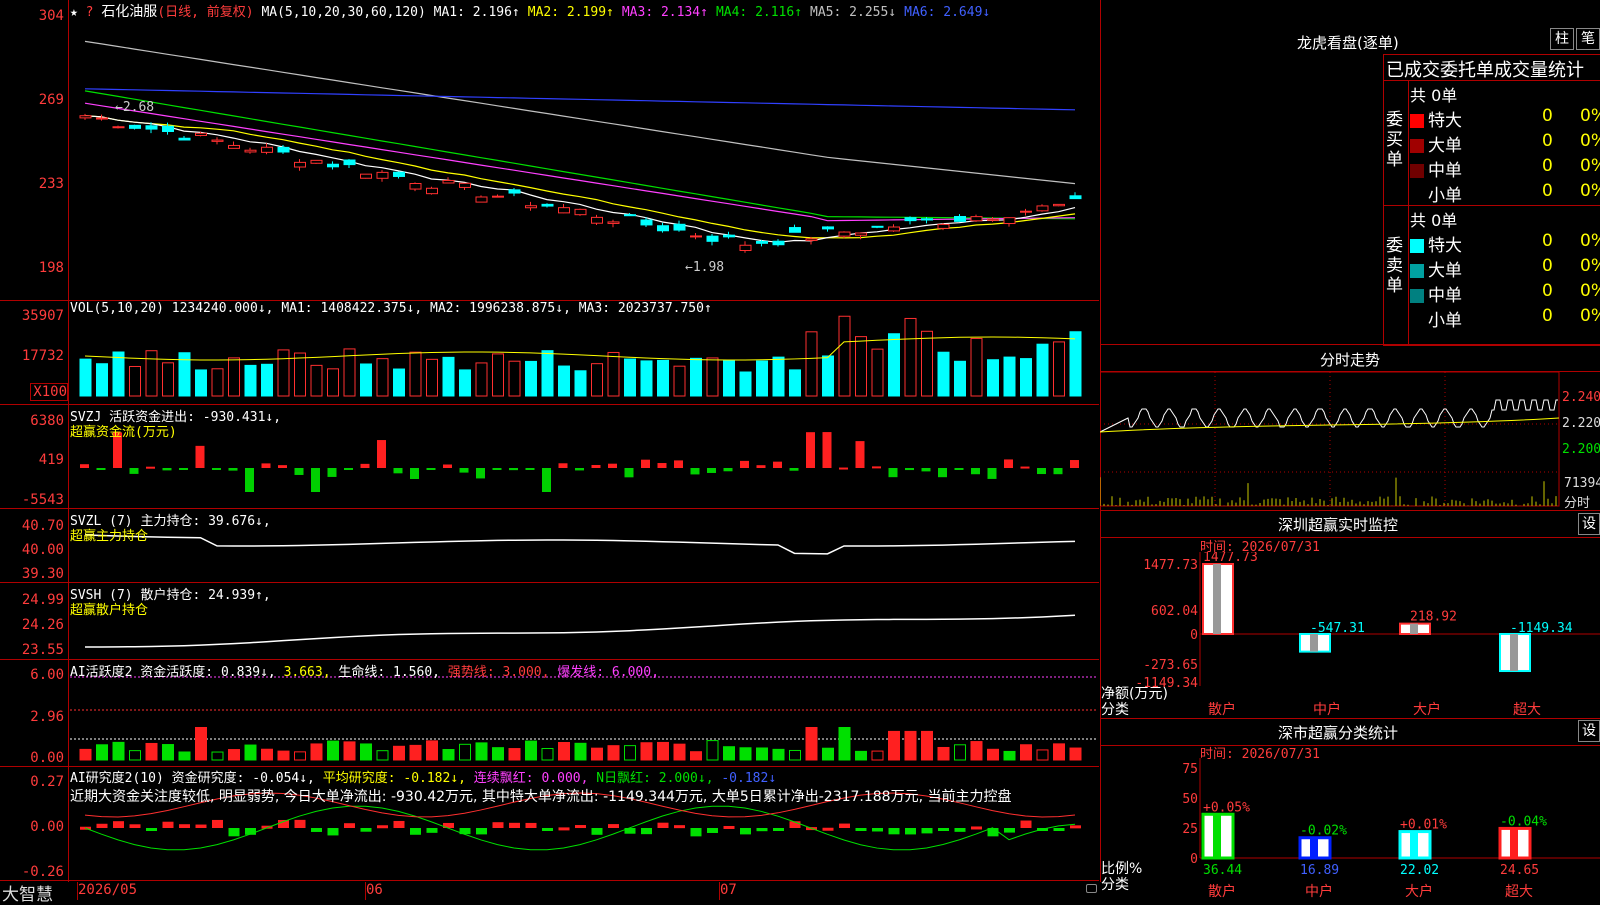 The width and height of the screenshot is (1600, 905). Describe the element at coordinates (135, 107) in the screenshot. I see `price-high-note: ←2.68` at that location.